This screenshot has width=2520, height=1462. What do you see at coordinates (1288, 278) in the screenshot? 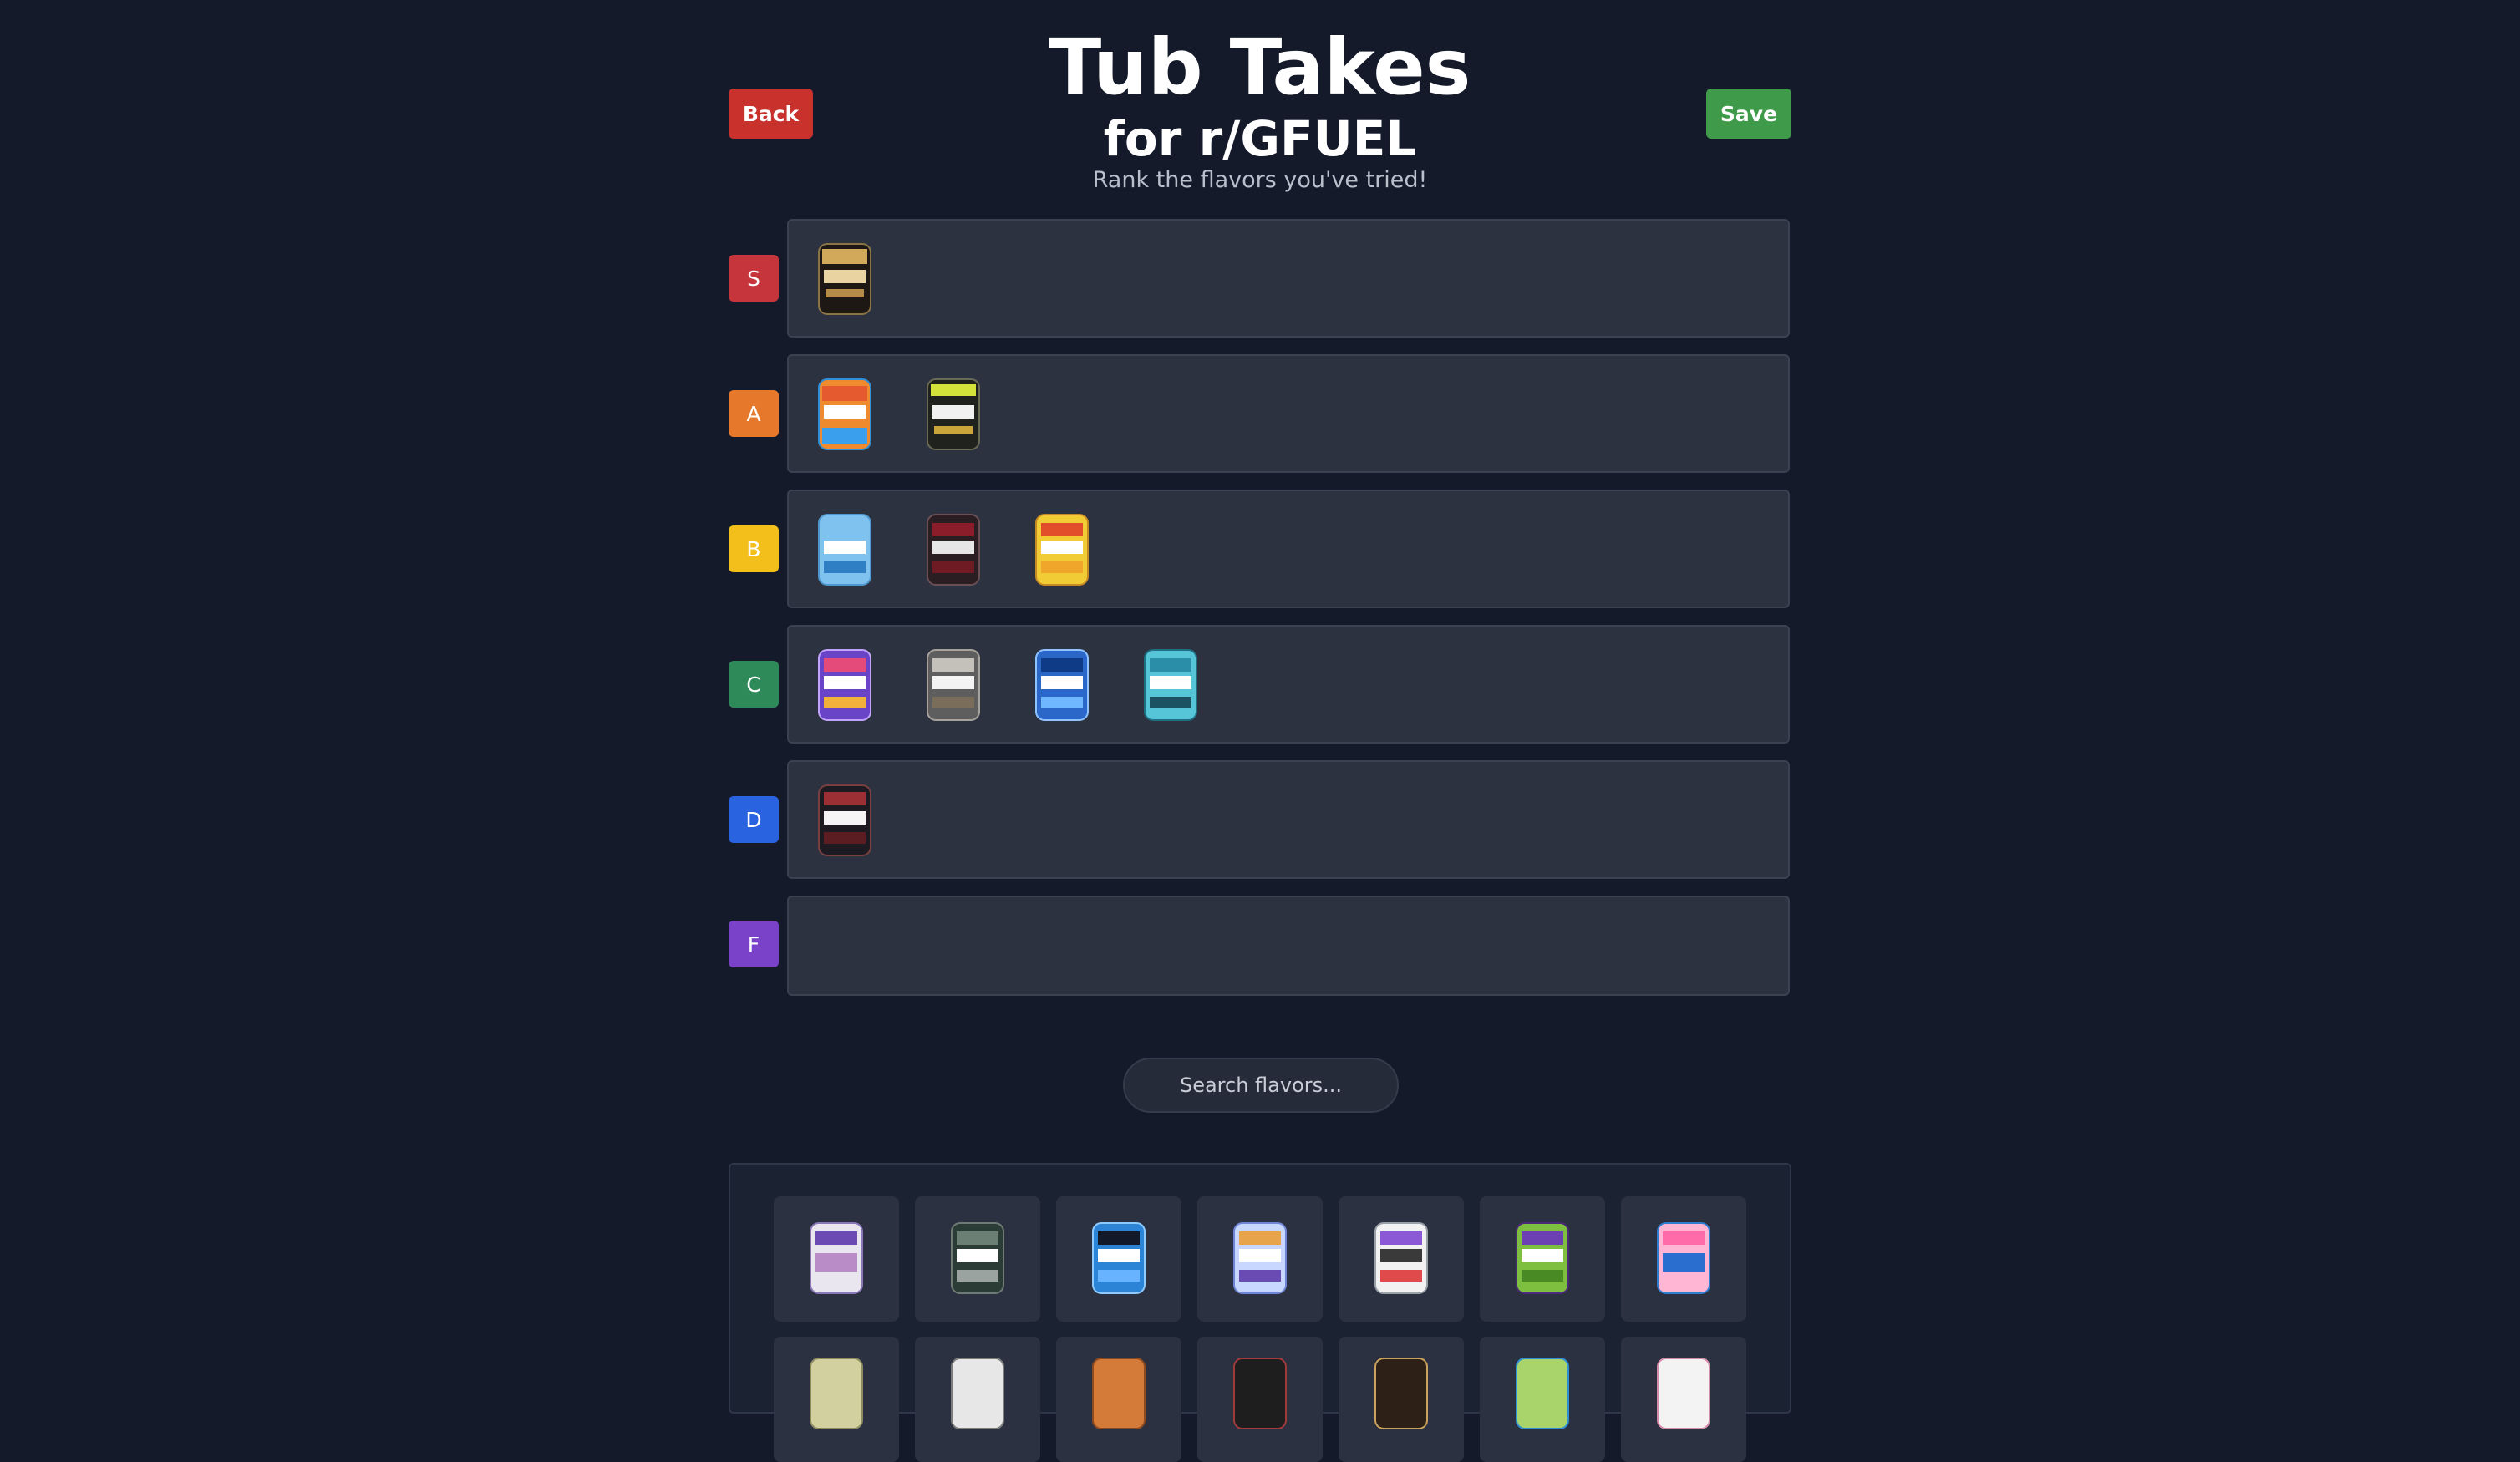
I see `tier-row-s` at bounding box center [1288, 278].